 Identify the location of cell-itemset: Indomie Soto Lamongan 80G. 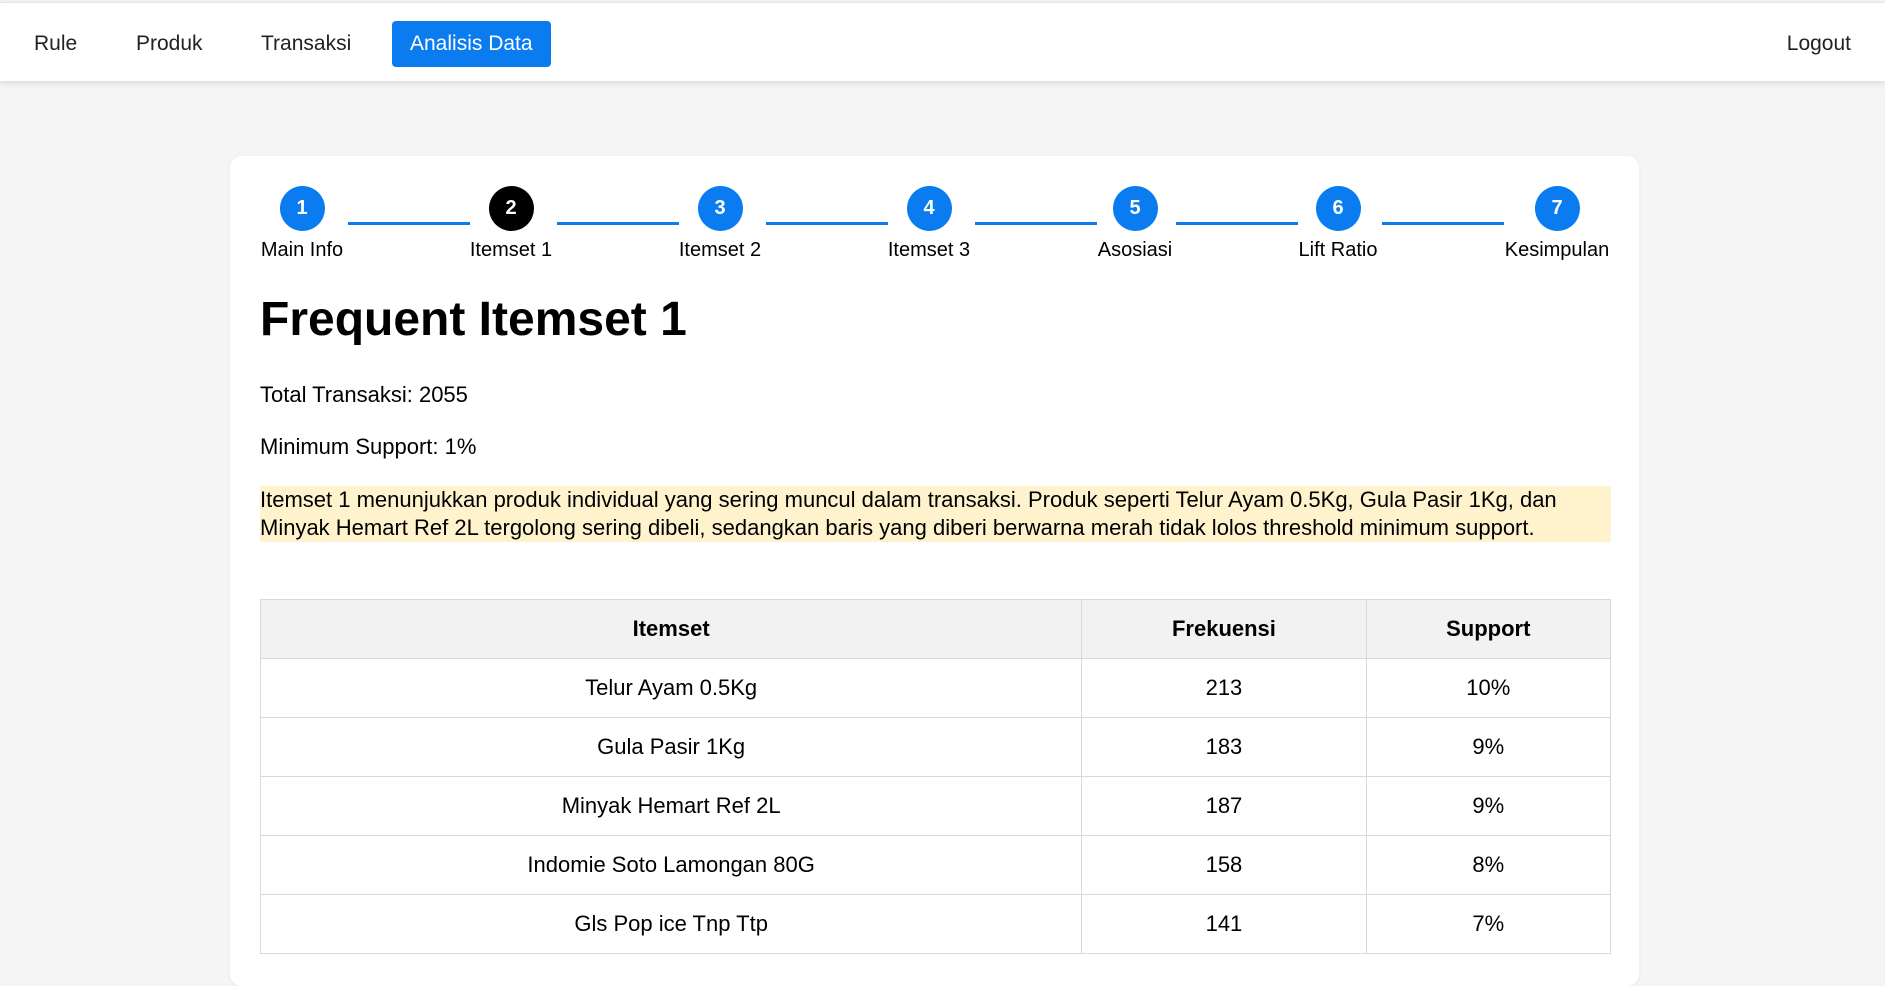
(671, 865).